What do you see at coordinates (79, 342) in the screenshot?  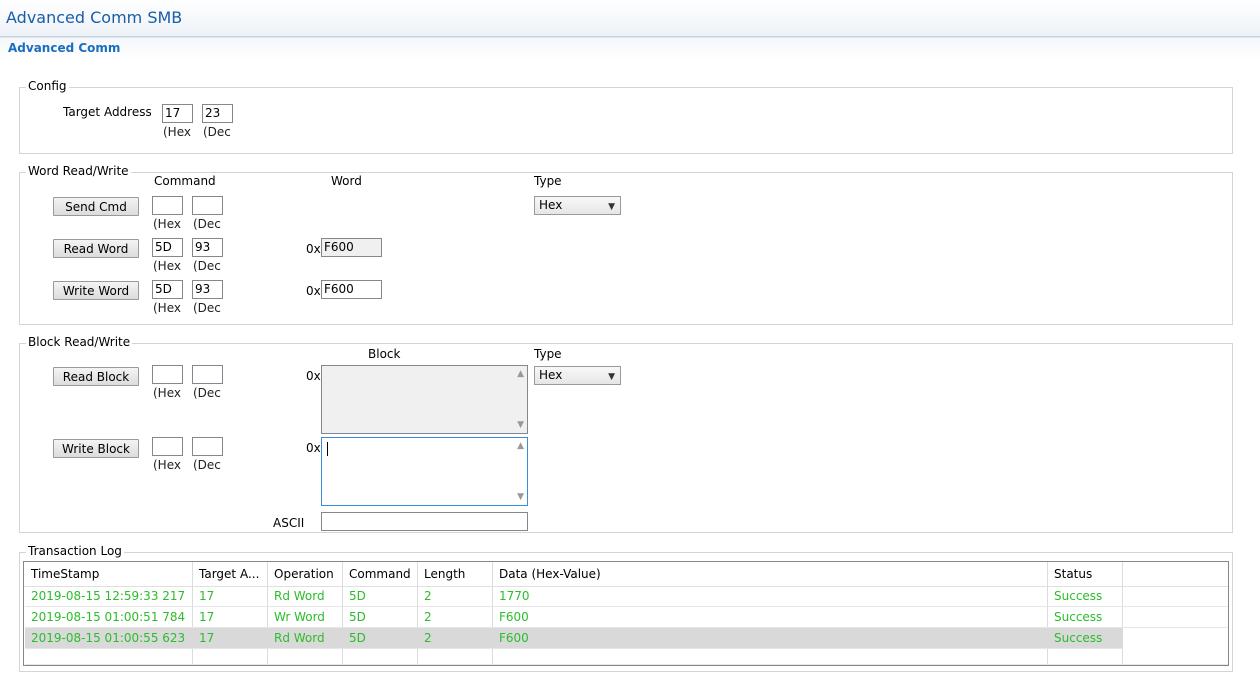 I see `block-legend: Block Read/Write` at bounding box center [79, 342].